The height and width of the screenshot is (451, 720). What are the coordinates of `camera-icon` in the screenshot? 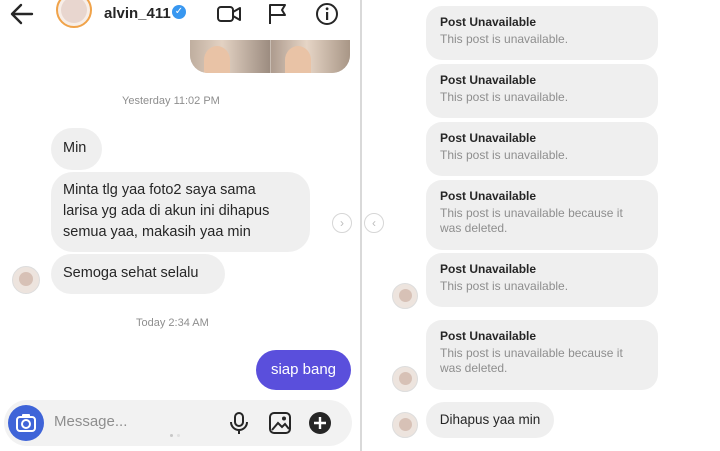 It's located at (26, 423).